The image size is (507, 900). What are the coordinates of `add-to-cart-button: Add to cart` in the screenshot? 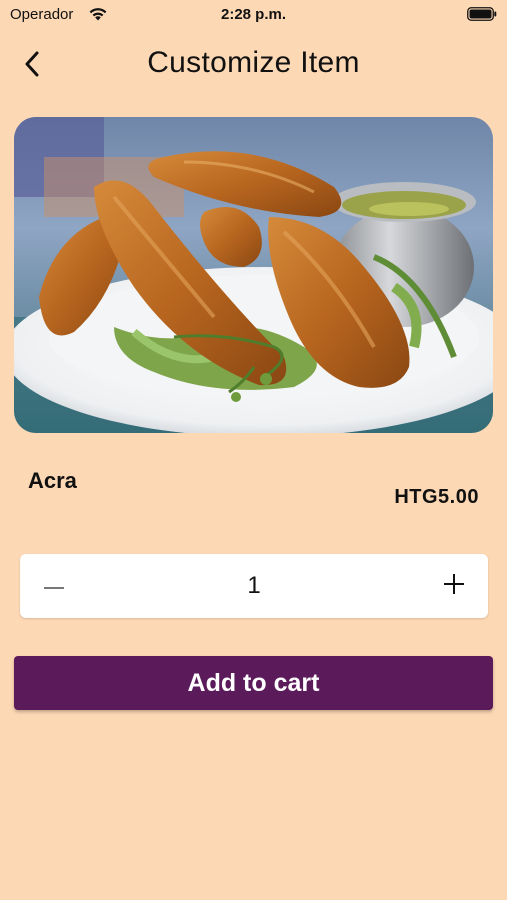 It's located at (253, 683).